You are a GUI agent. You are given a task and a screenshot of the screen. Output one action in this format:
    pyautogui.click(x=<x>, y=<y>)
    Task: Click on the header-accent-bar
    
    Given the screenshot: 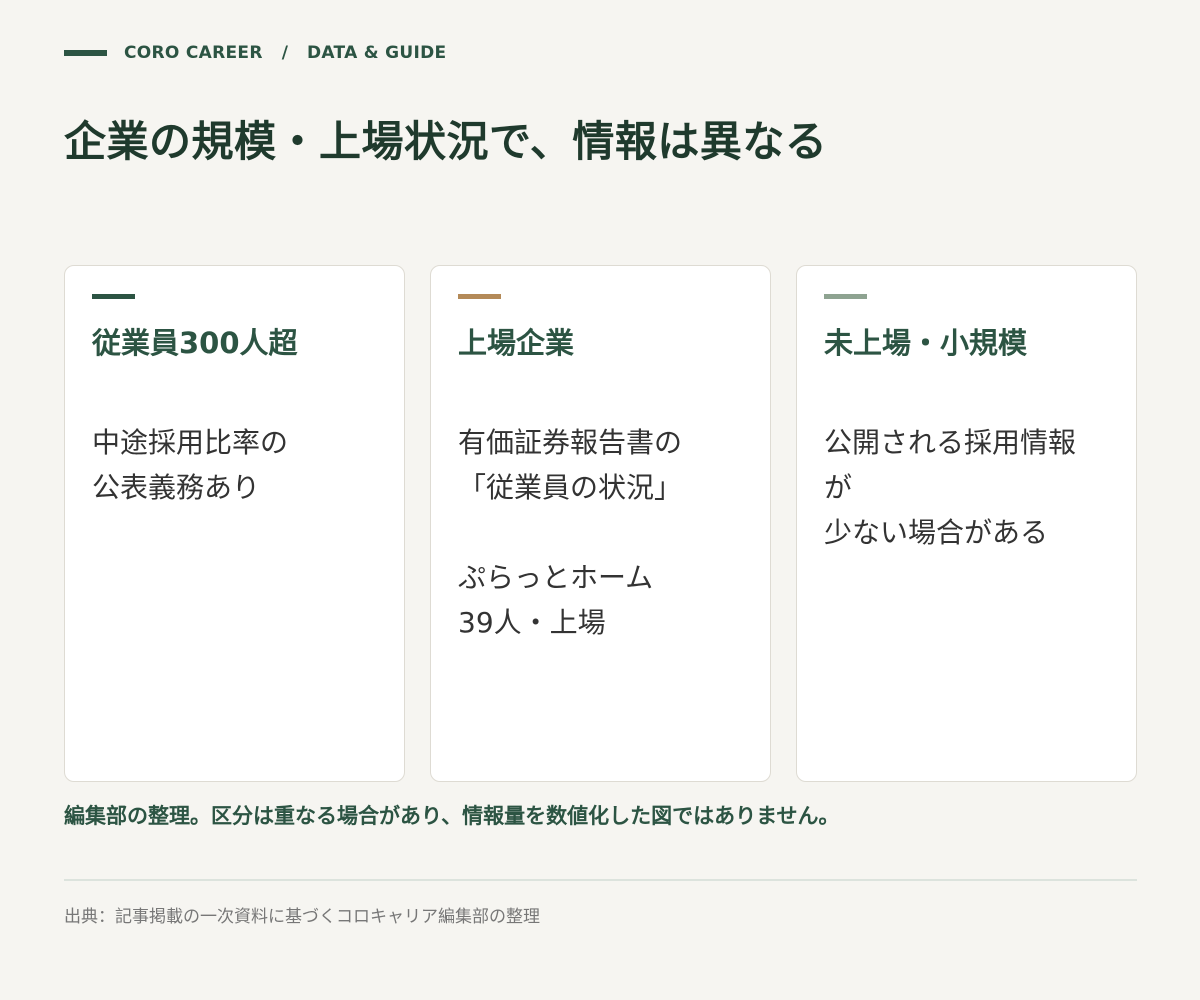 What is the action you would take?
    pyautogui.click(x=85, y=53)
    